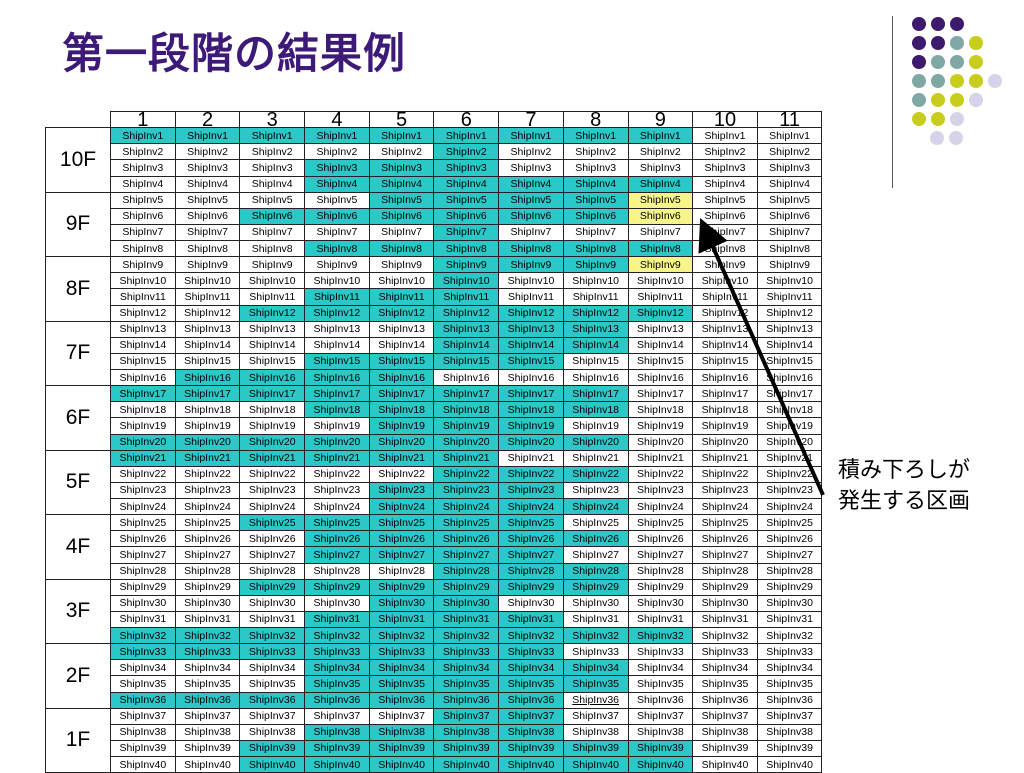 This screenshot has width=1024, height=773. Describe the element at coordinates (660, 200) in the screenshot. I see `table-cell: ShipInv5` at that location.